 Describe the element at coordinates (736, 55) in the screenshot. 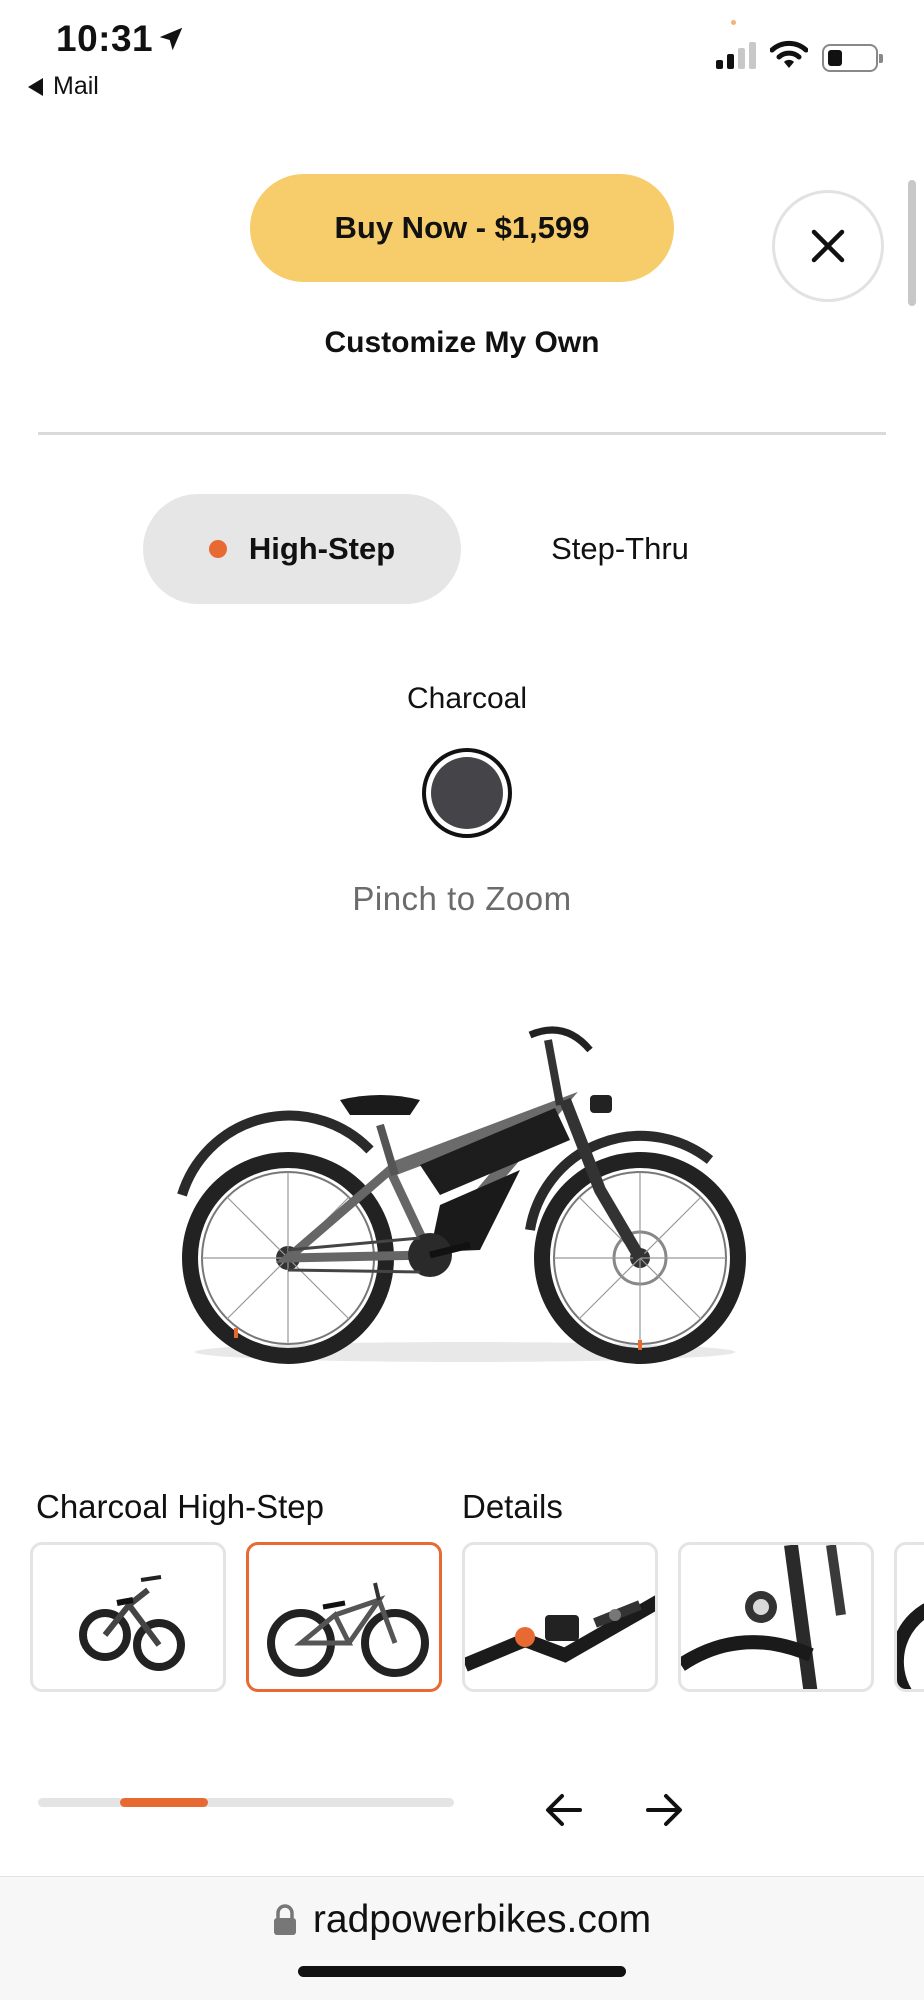

I see `cellular-signal-icon` at that location.